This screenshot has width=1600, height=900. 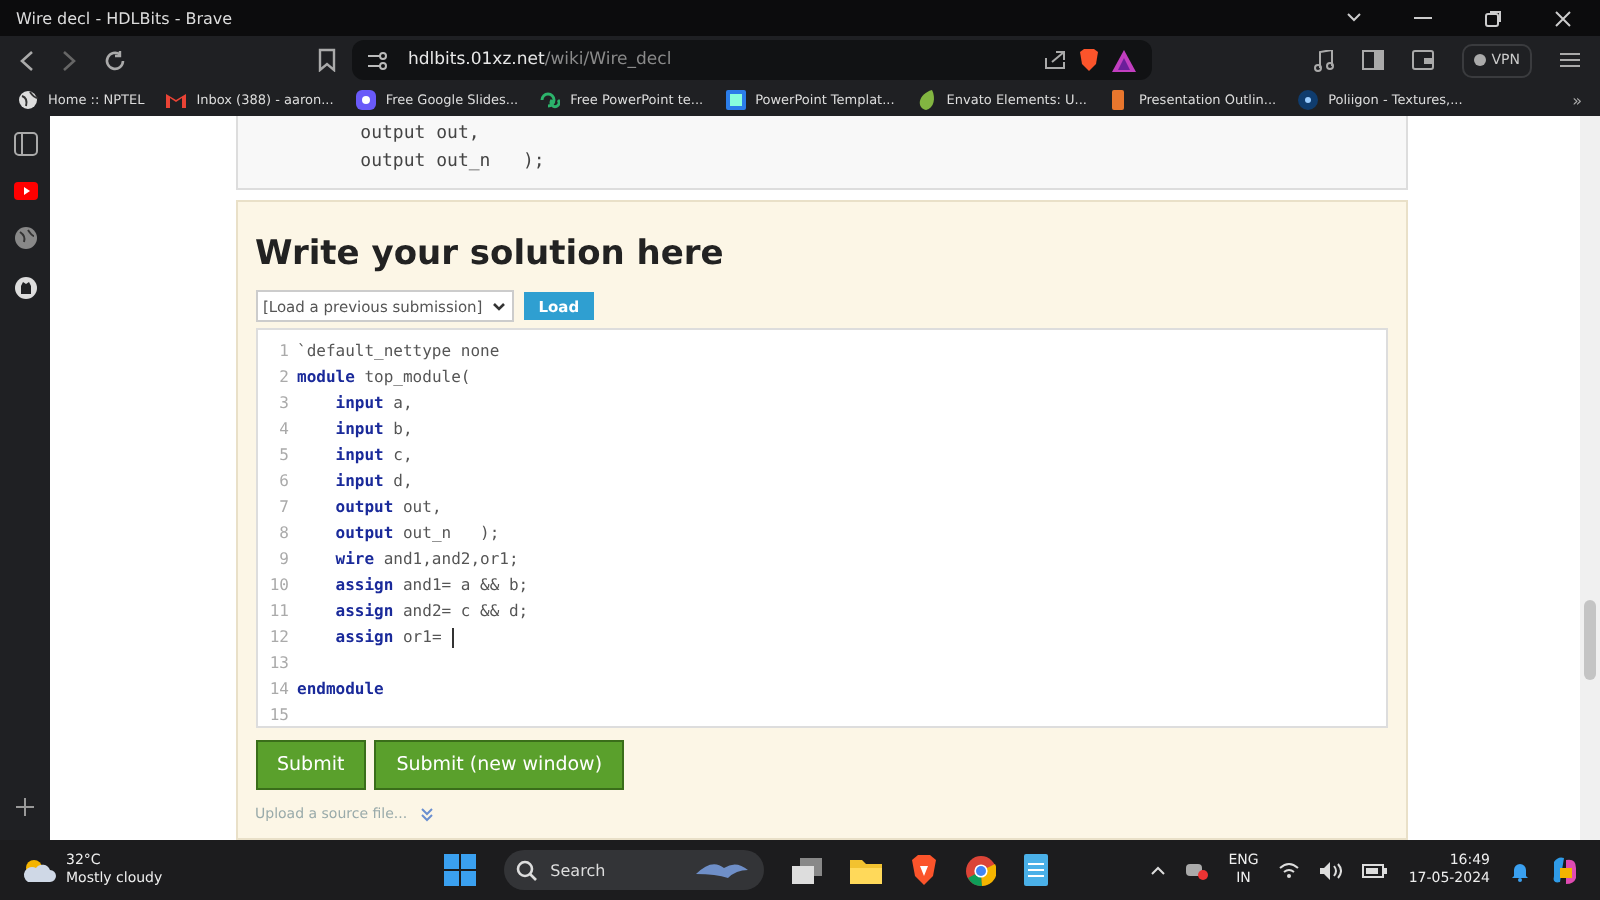 What do you see at coordinates (981, 870) in the screenshot?
I see `chrome-icon` at bounding box center [981, 870].